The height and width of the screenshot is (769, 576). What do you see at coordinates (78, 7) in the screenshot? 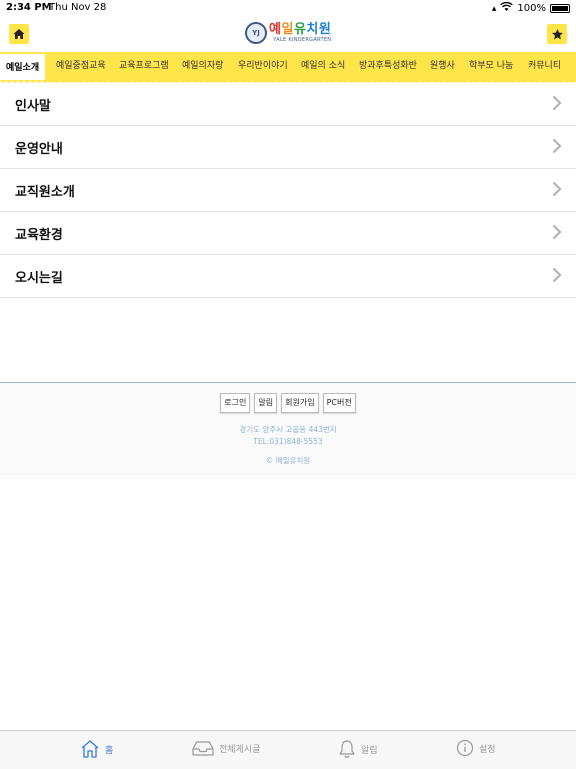
I see `status-date: Thu Nov 28` at bounding box center [78, 7].